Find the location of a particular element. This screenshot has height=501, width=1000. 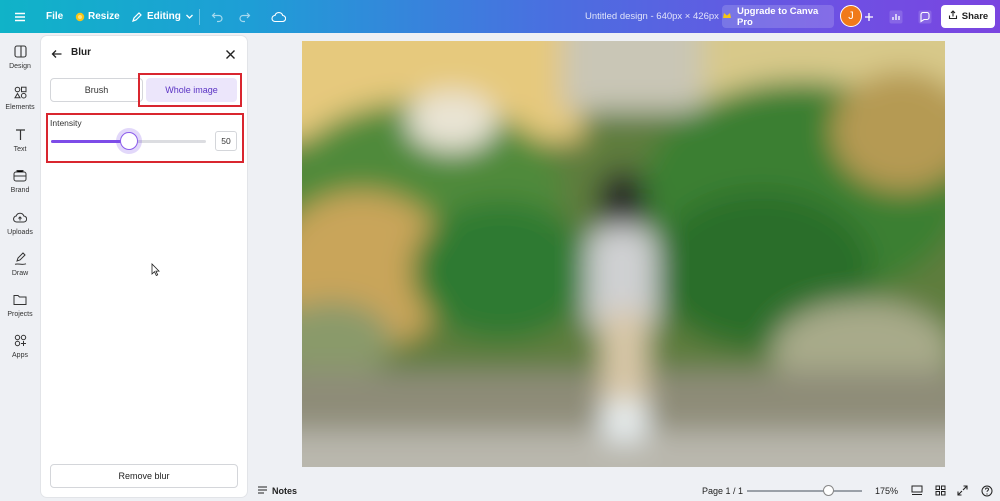

undo-icon is located at coordinates (217, 16).